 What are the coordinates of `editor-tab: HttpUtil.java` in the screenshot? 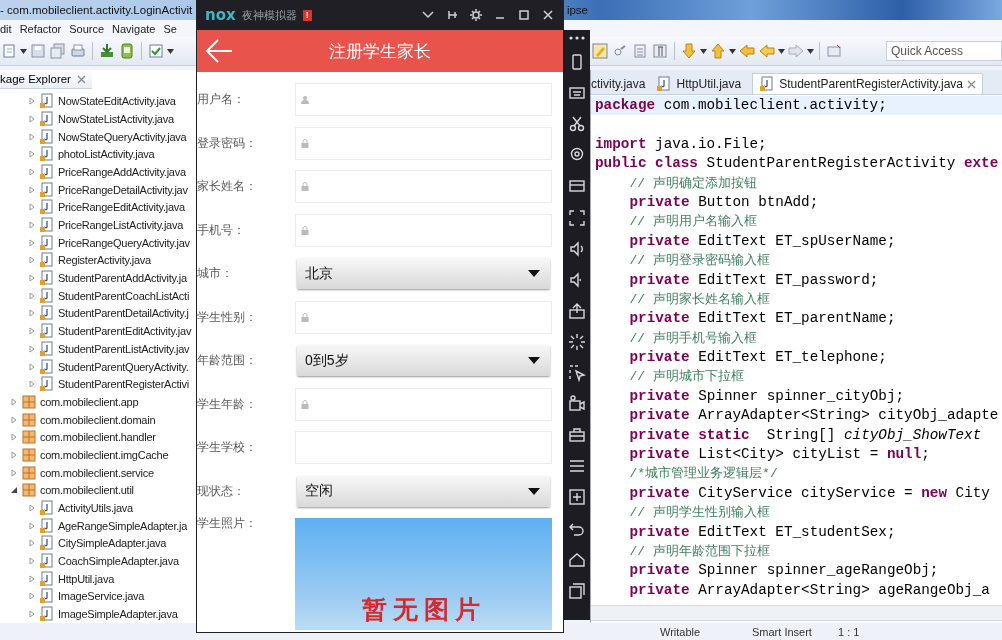 It's located at (702, 84).